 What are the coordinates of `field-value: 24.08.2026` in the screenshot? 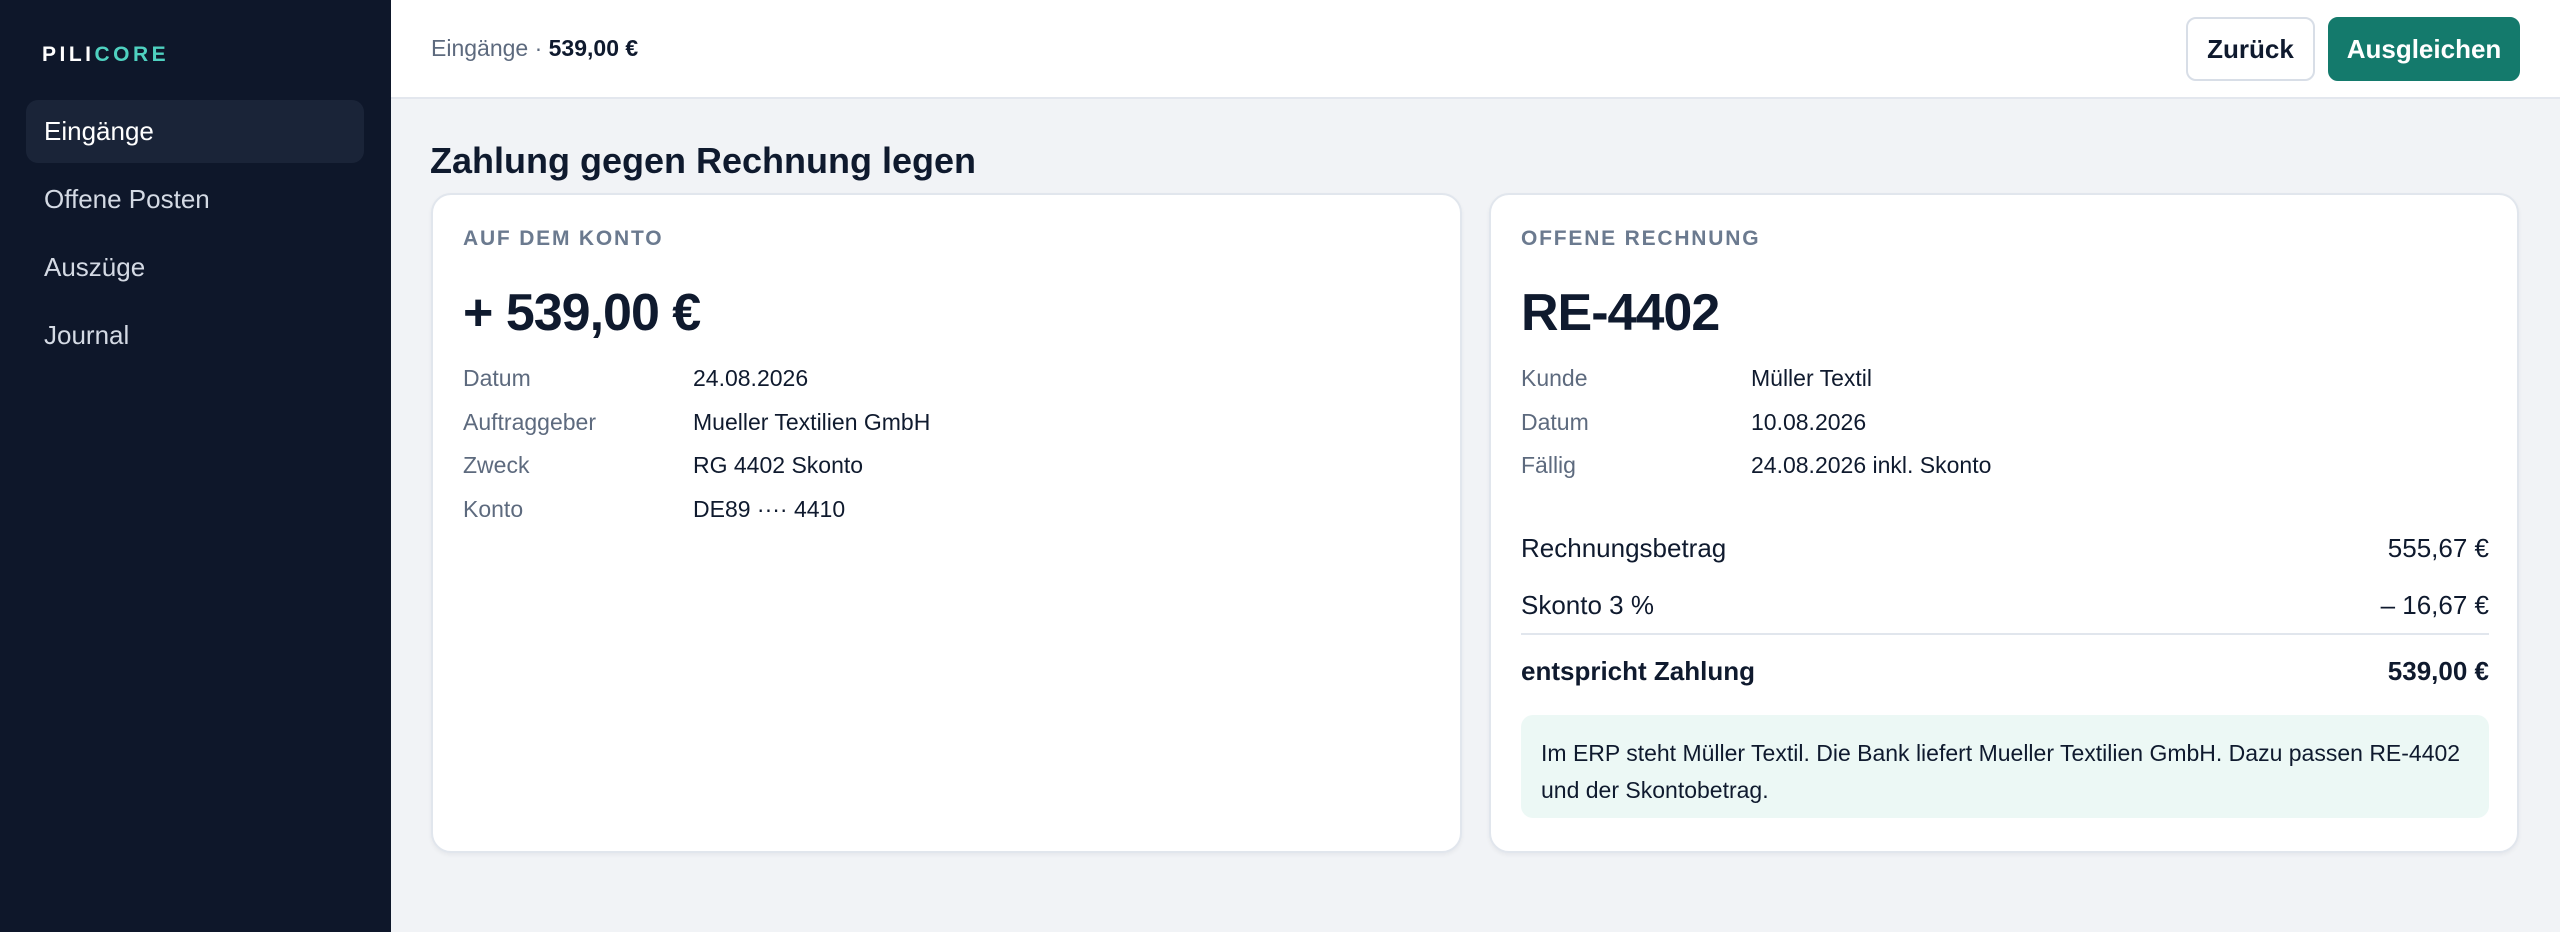 It's located at (751, 378).